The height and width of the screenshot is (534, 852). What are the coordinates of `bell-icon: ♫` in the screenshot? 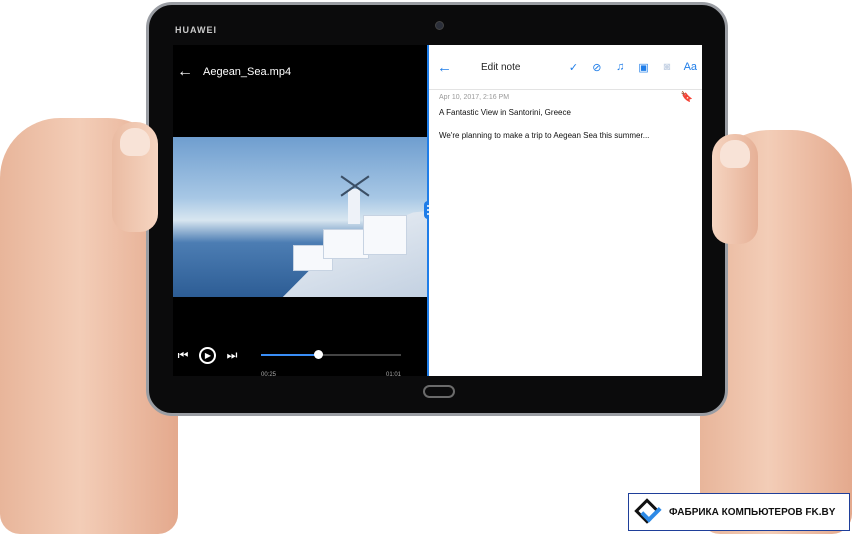 It's located at (620, 67).